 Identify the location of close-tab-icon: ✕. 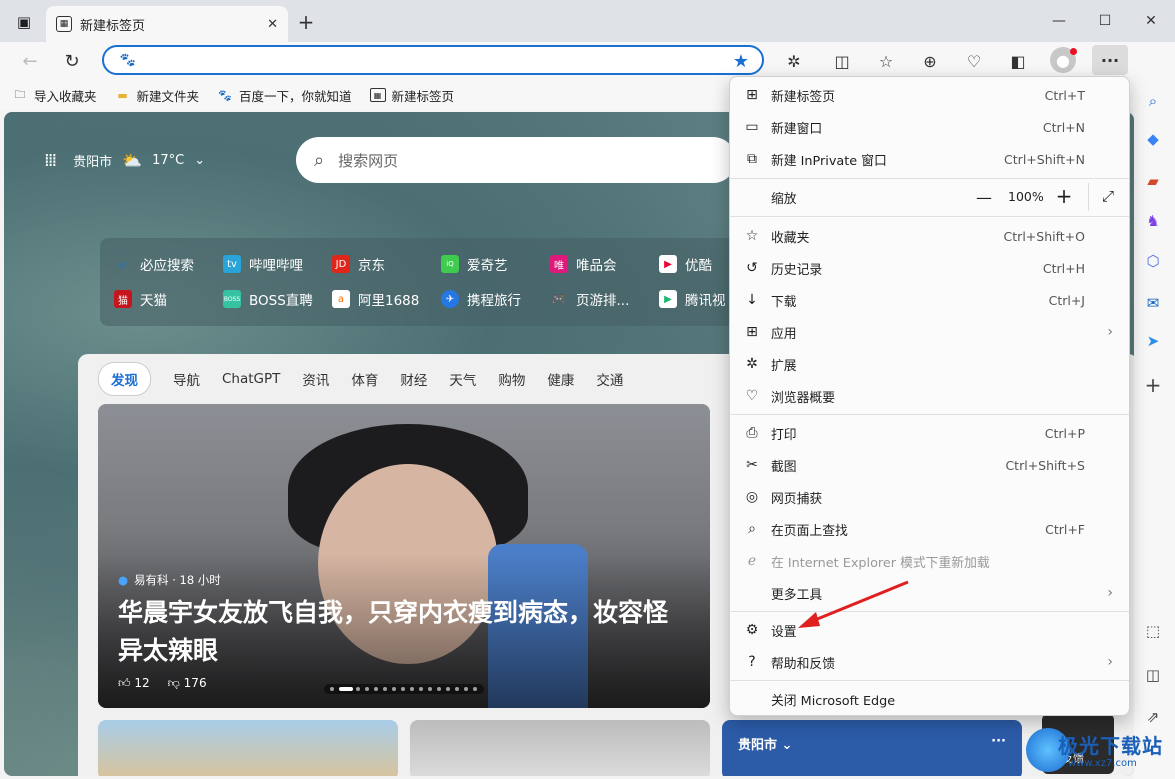
(272, 24).